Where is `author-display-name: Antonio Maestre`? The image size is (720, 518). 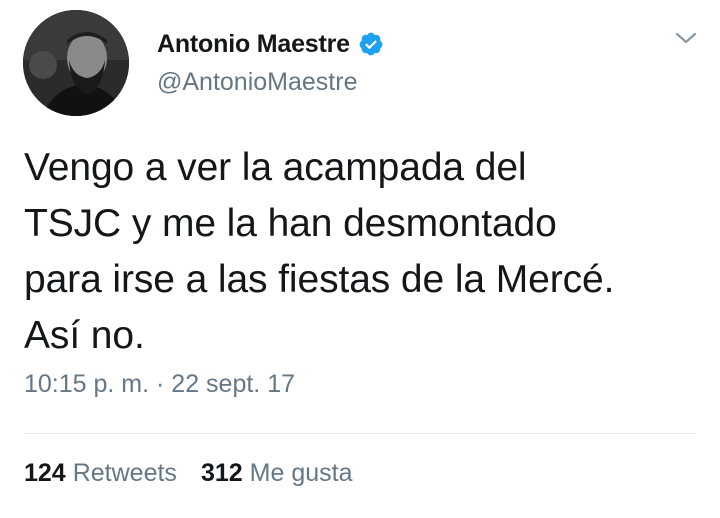
author-display-name: Antonio Maestre is located at coordinates (253, 44).